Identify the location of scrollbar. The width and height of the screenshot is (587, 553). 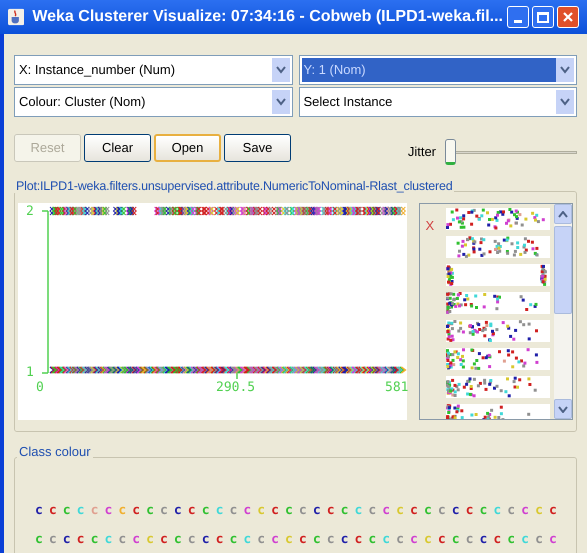
(563, 311).